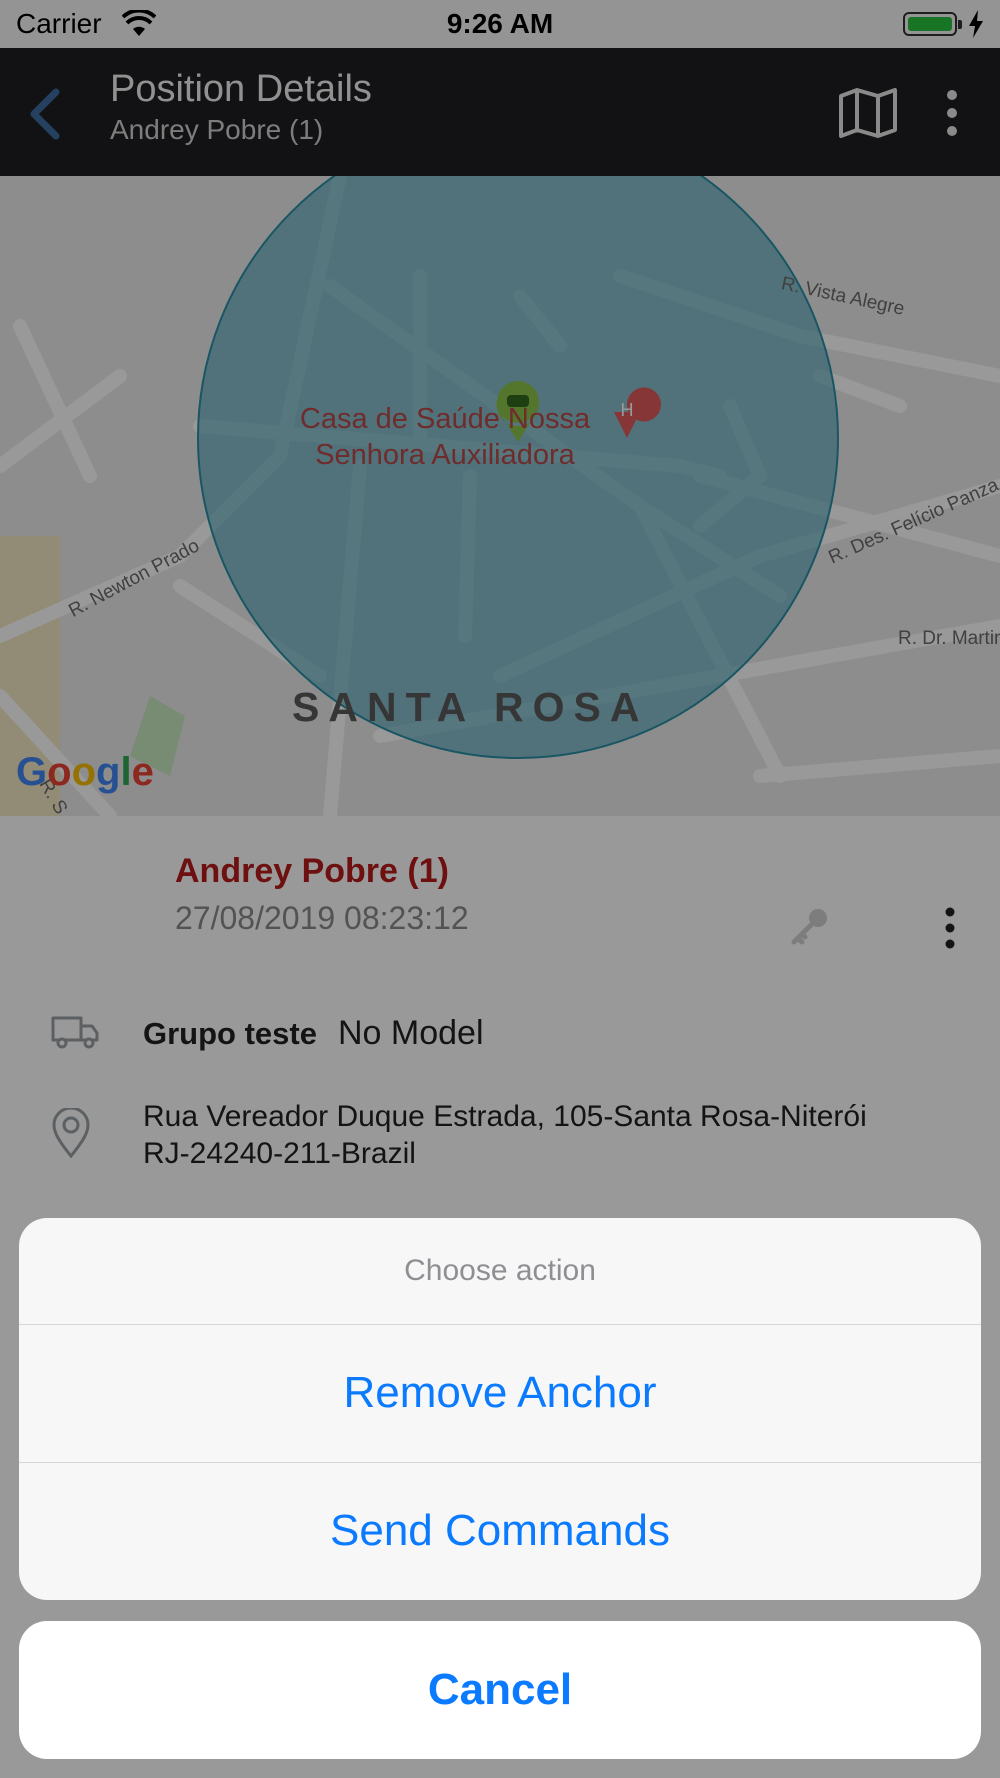 Image resolution: width=1000 pixels, height=1778 pixels. What do you see at coordinates (500, 1690) in the screenshot?
I see `cancel-button: Cancel` at bounding box center [500, 1690].